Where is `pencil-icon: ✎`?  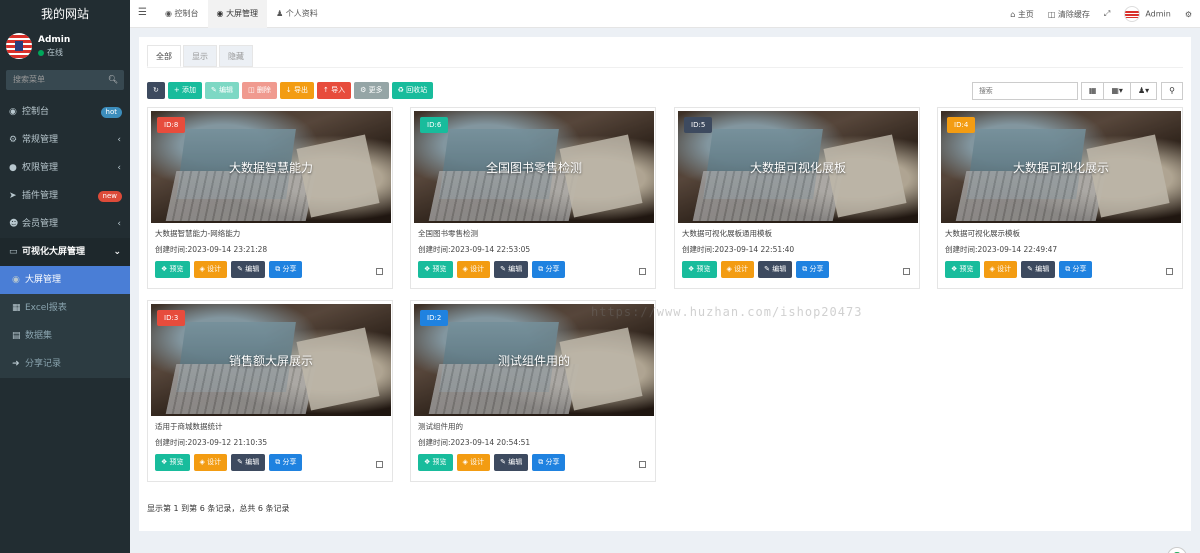 pencil-icon: ✎ is located at coordinates (768, 269).